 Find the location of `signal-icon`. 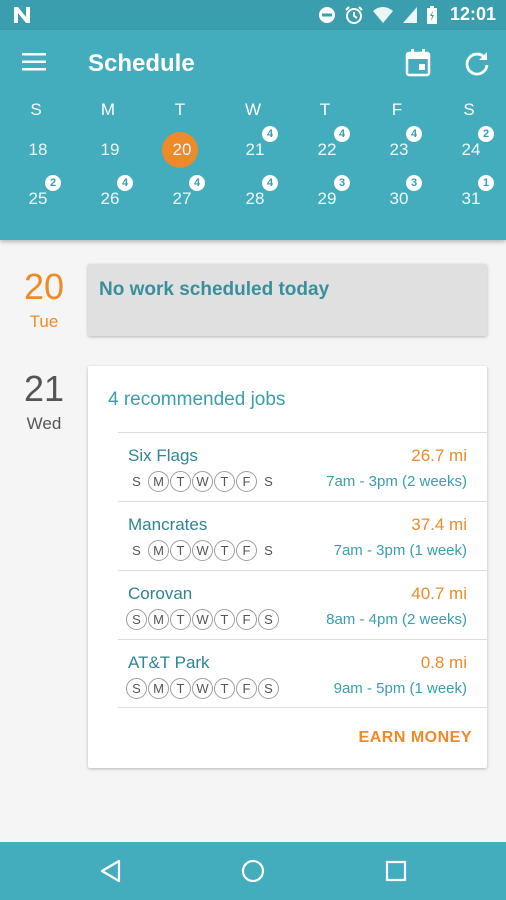

signal-icon is located at coordinates (409, 14).